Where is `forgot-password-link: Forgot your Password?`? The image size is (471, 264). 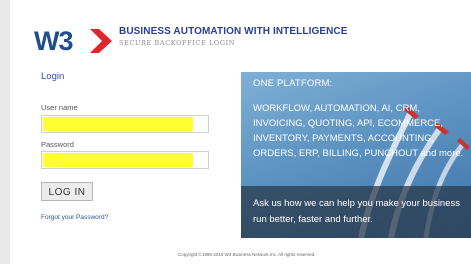
forgot-password-link: Forgot your Password? is located at coordinates (74, 217).